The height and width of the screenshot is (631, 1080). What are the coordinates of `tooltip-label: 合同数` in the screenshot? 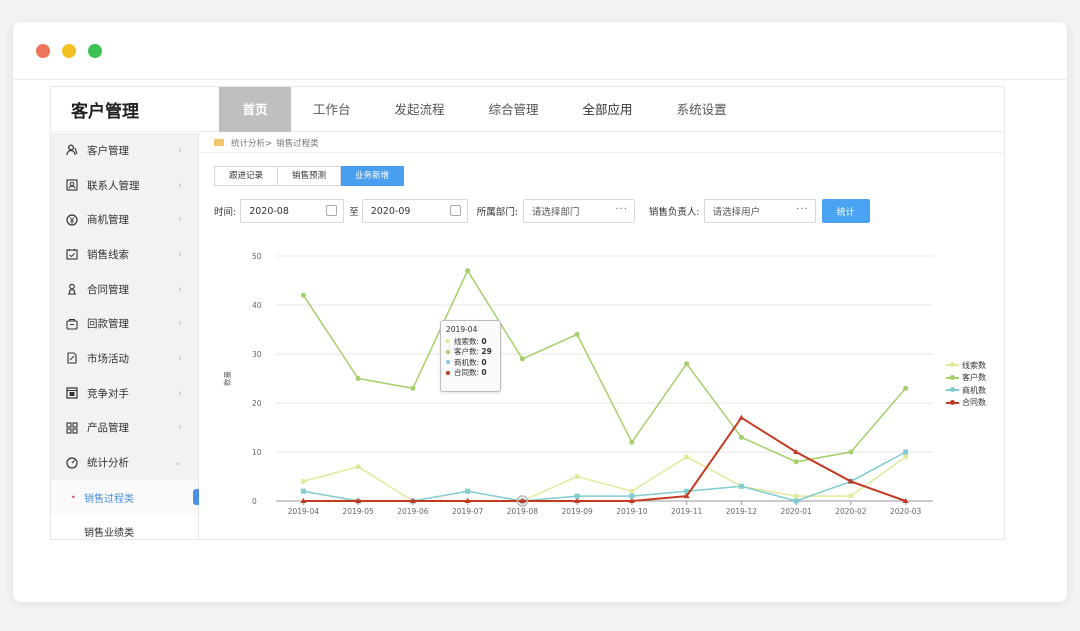 It's located at (465, 373).